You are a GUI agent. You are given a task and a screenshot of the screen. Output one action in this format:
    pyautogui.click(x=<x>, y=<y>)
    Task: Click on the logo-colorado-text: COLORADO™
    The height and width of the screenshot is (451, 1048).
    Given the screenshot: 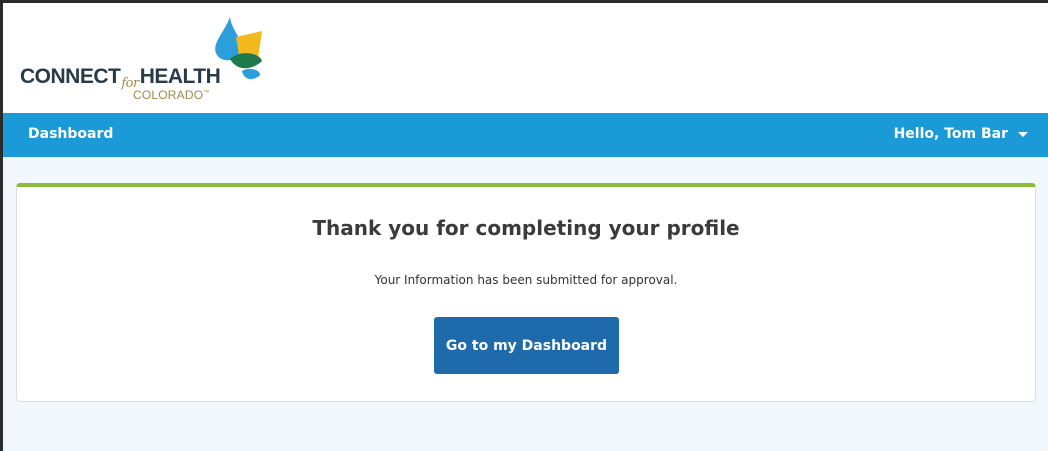 What is the action you would take?
    pyautogui.click(x=171, y=95)
    